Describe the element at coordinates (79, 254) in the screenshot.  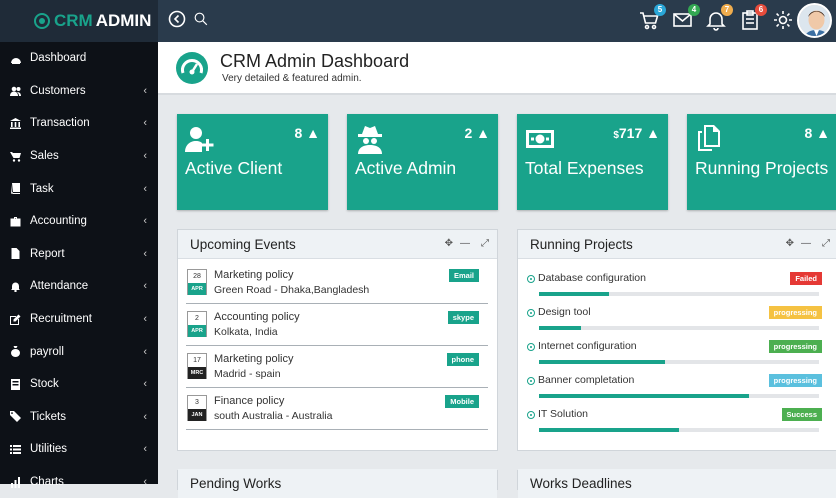
I see `sidebar-item-report: Report ‹` at that location.